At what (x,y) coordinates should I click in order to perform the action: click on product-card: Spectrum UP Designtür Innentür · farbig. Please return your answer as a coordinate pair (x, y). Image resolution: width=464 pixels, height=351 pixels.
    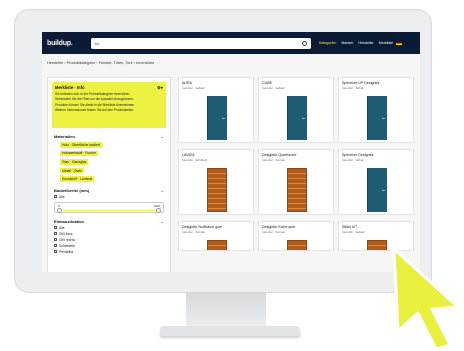
    Looking at the image, I should click on (376, 110).